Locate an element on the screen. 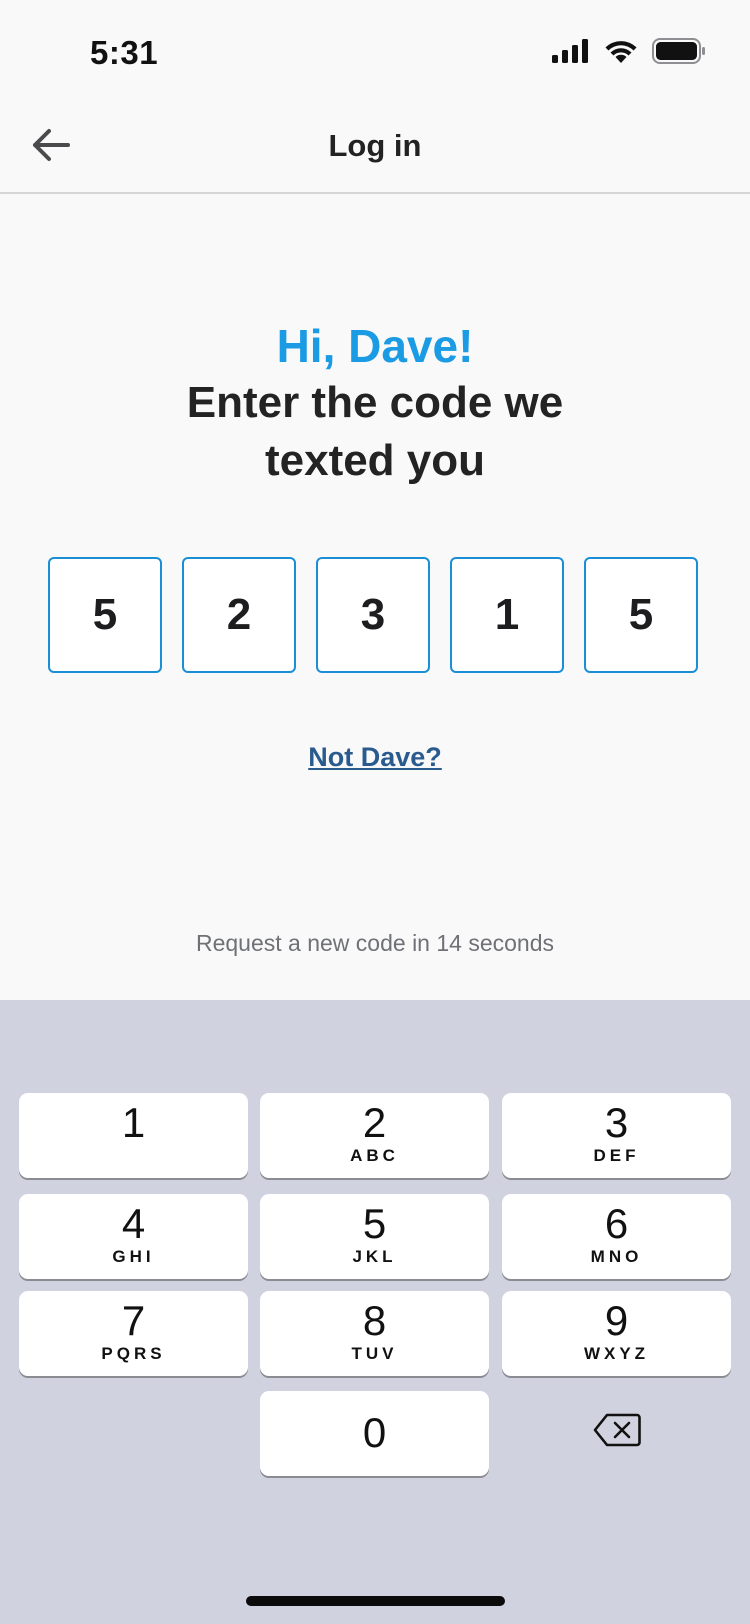 The width and height of the screenshot is (750, 1624). key-letters: PQRS is located at coordinates (133, 1353).